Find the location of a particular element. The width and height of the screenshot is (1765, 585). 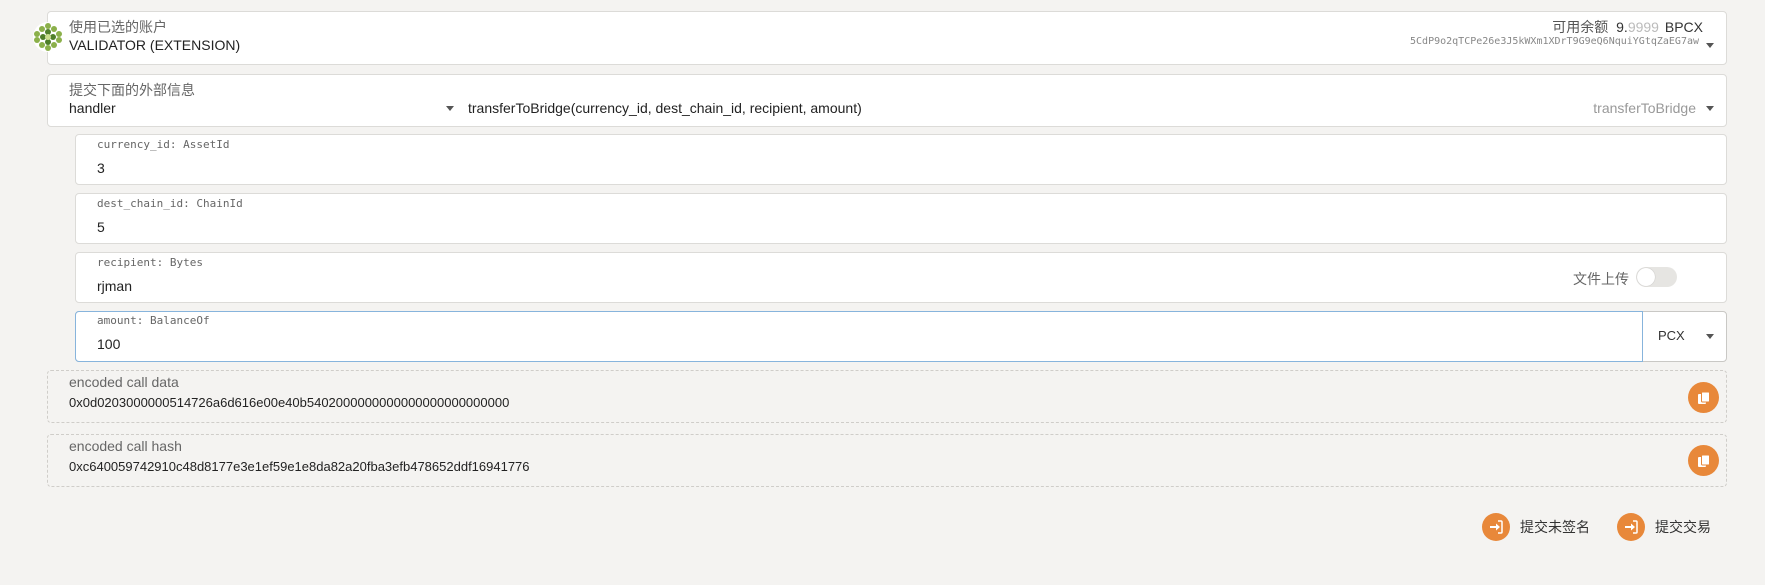

param-dest-chain-id-label: dest_chain_id: ChainId is located at coordinates (170, 203).